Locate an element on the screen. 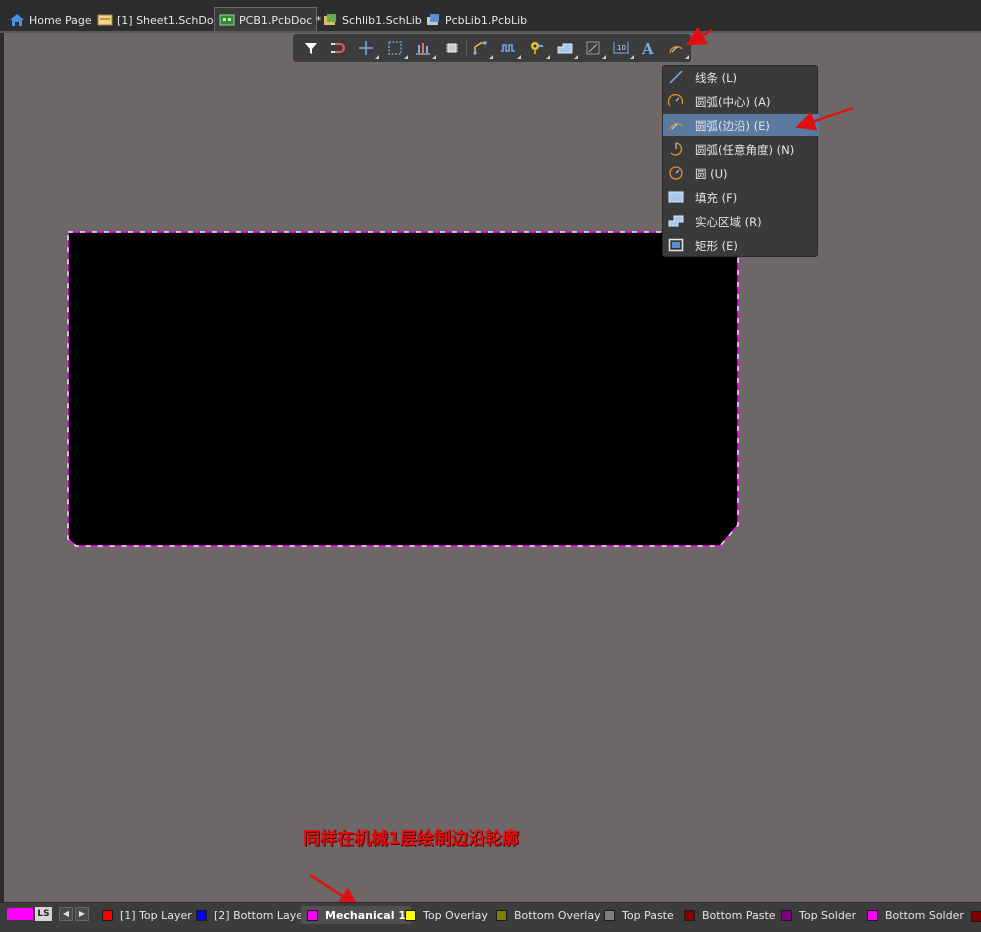 The height and width of the screenshot is (932, 981). keepout-icon is located at coordinates (593, 48).